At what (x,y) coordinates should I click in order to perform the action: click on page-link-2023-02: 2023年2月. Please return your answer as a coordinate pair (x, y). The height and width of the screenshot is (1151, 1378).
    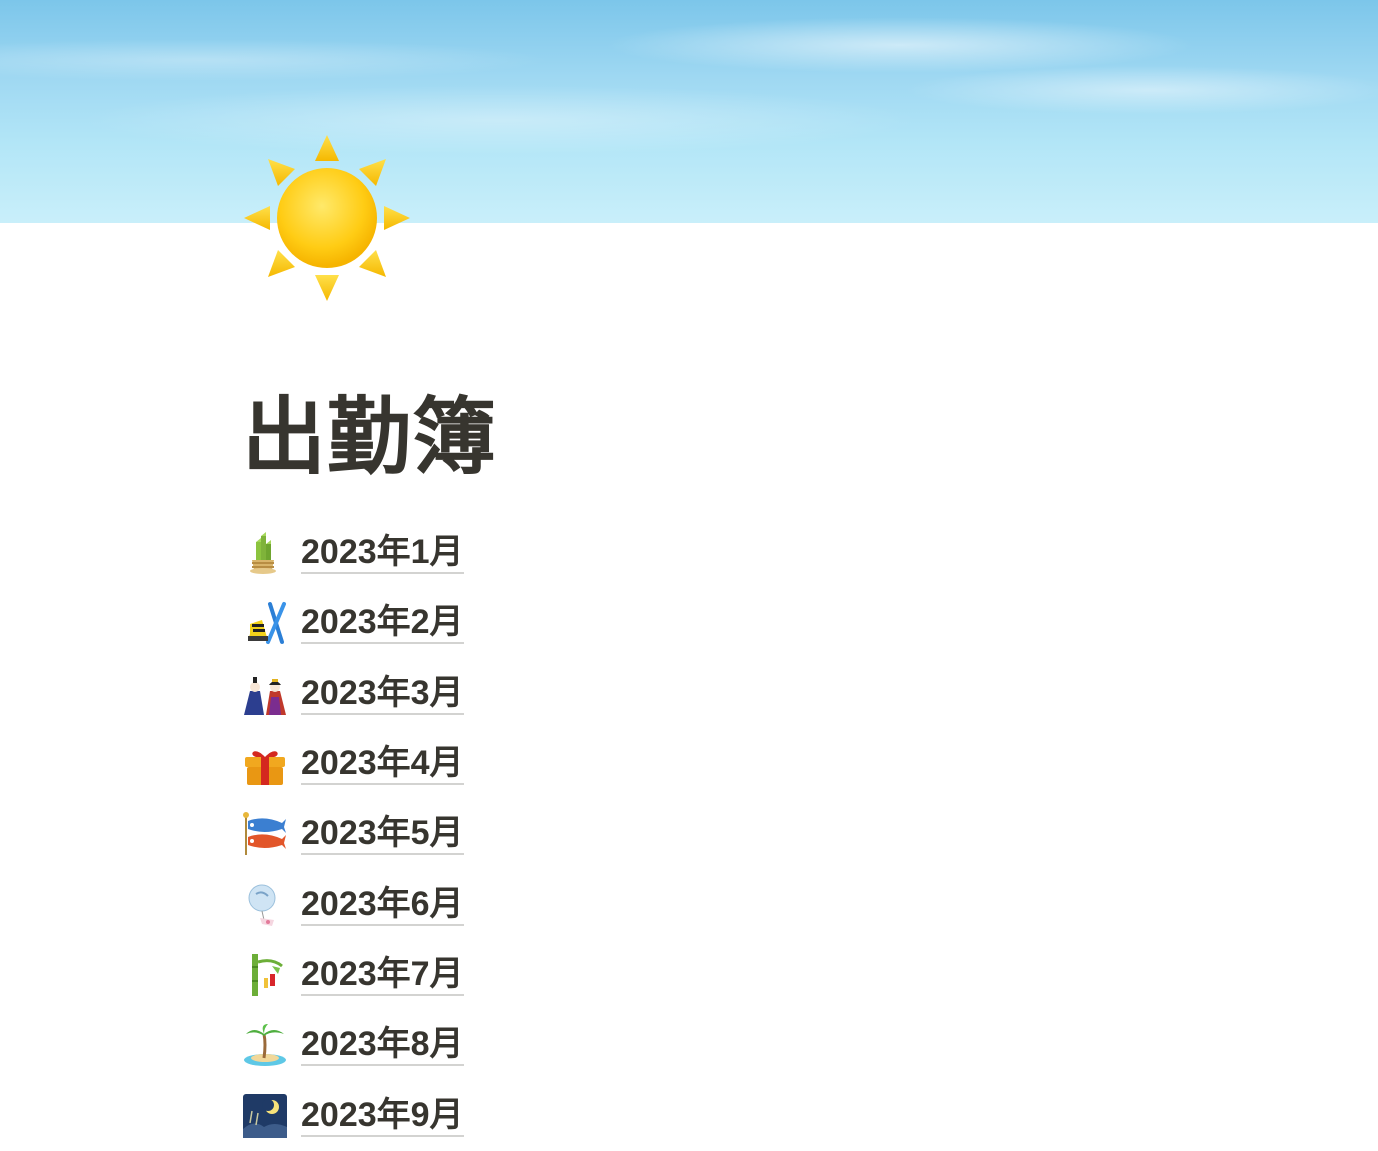
    Looking at the image, I should click on (353, 623).